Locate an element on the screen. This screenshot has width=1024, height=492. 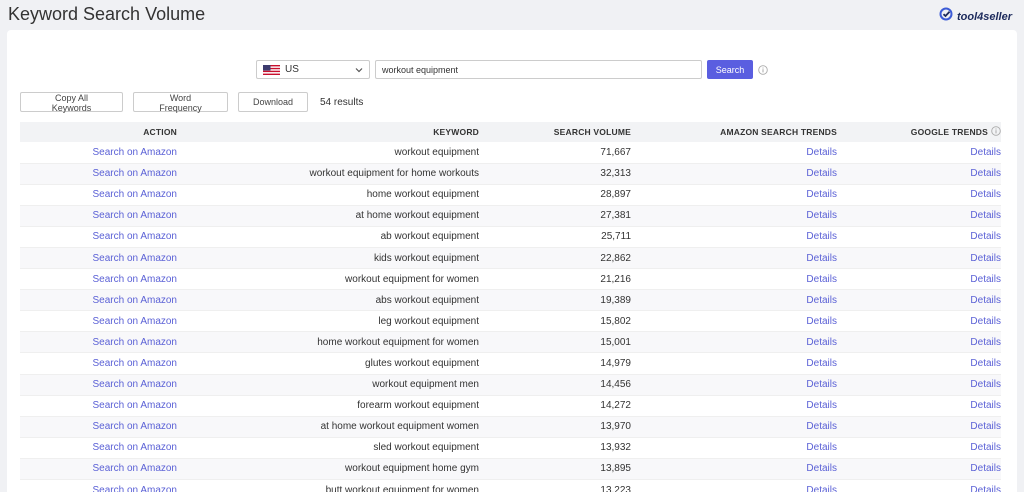
volume-cell: 13,970 is located at coordinates (555, 427).